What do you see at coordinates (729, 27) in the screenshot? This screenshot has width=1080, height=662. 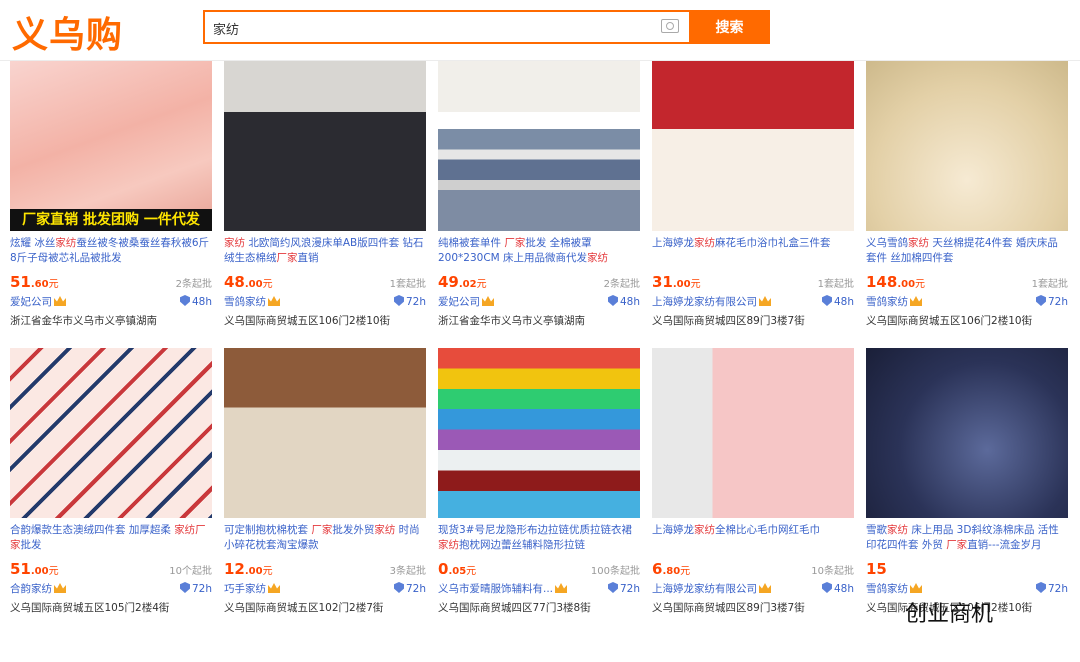 I see `search-button: 搜索` at bounding box center [729, 27].